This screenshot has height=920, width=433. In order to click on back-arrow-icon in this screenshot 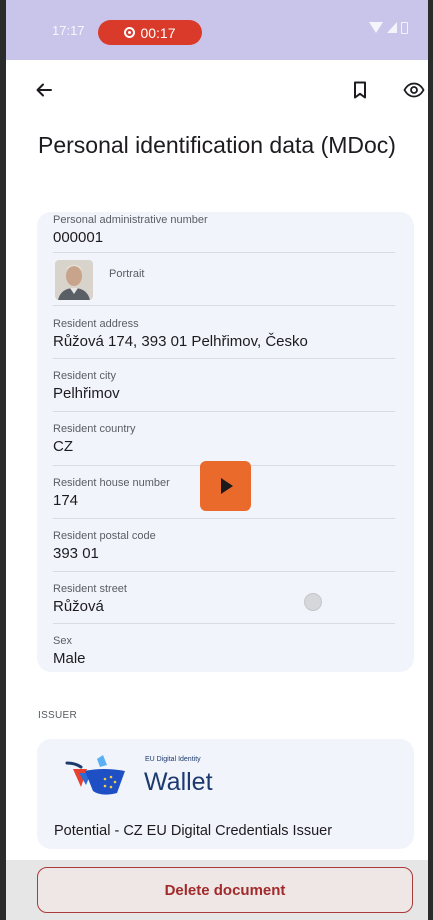, I will do `click(44, 90)`.